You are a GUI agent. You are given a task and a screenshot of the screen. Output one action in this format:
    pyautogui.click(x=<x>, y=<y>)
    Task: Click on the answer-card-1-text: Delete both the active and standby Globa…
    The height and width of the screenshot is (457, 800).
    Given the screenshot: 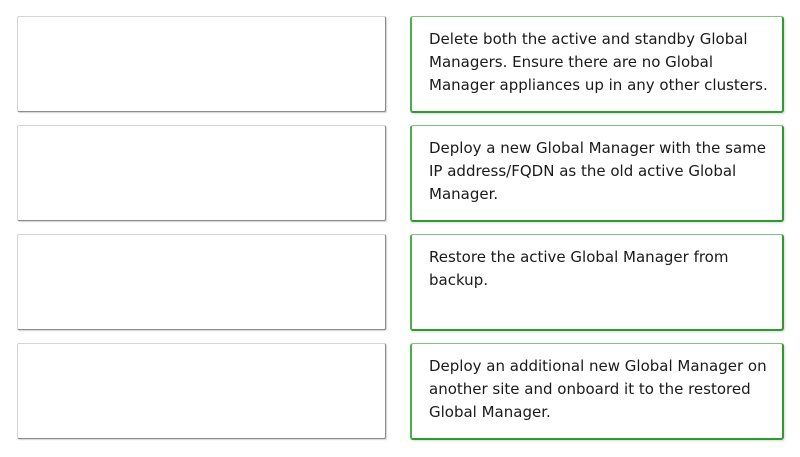 What is the action you would take?
    pyautogui.click(x=598, y=62)
    